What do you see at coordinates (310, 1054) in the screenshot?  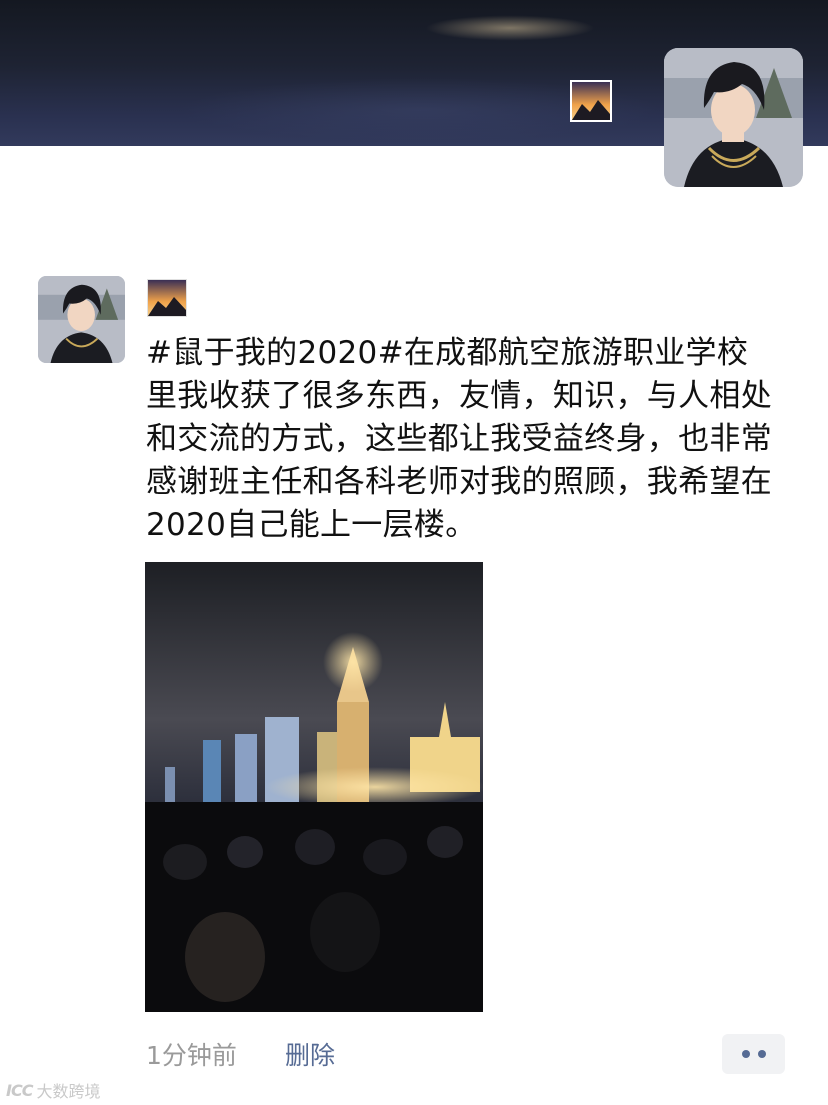 I see `delete-button: 删除` at bounding box center [310, 1054].